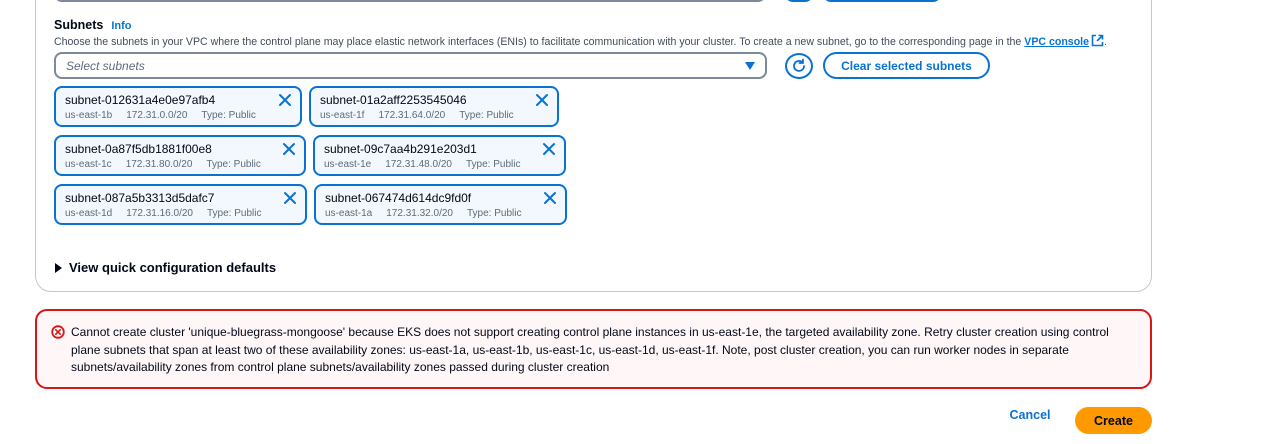 This screenshot has width=1280, height=444. Describe the element at coordinates (89, 115) in the screenshot. I see `subnet-token-az: us-east-1b` at that location.